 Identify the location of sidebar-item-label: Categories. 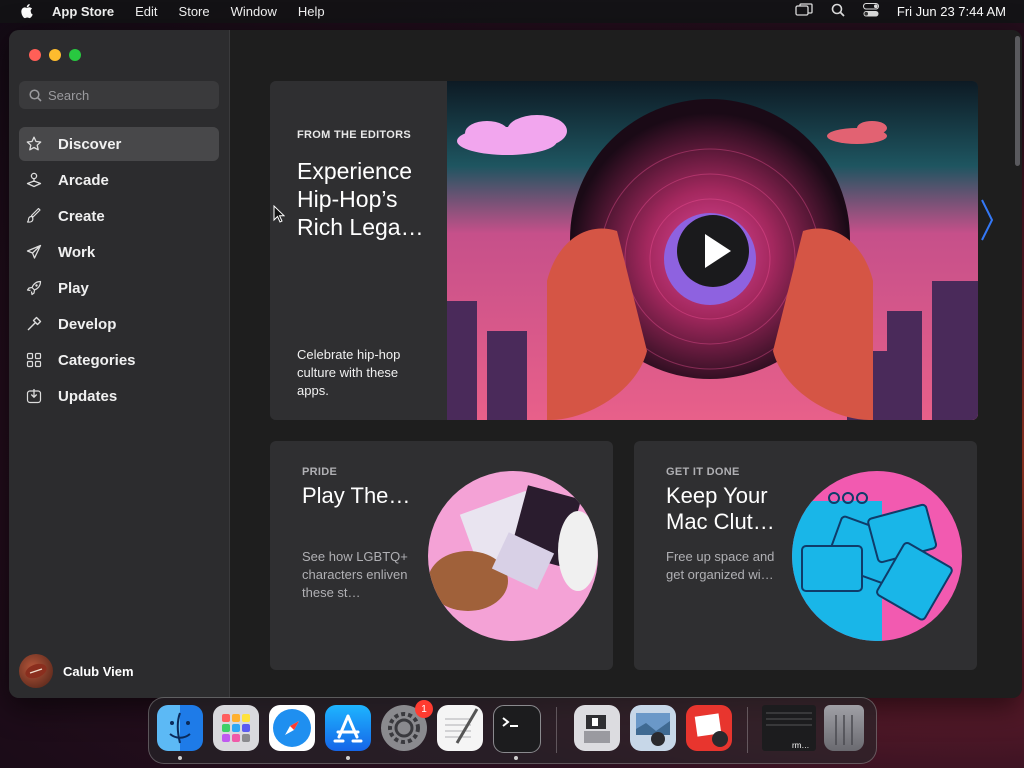
(97, 360).